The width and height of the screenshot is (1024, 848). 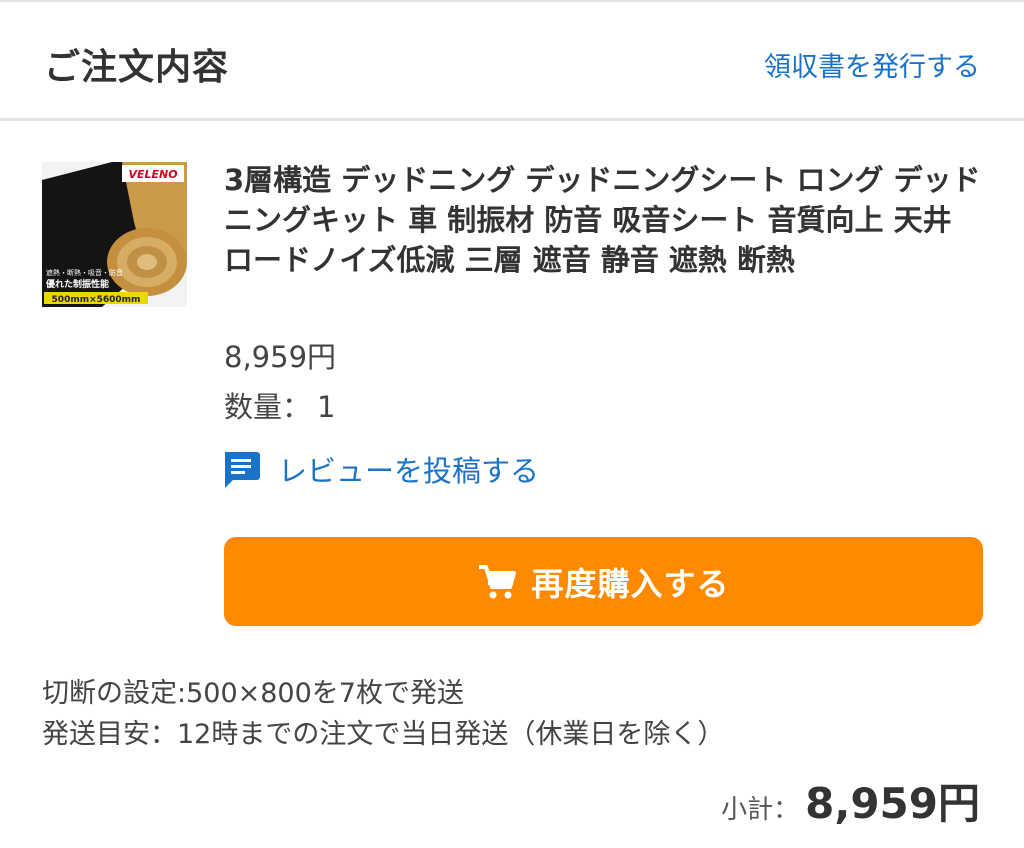 I want to click on image-caption-line1: 遮熱・断熱・吸音・防音, so click(x=84, y=272).